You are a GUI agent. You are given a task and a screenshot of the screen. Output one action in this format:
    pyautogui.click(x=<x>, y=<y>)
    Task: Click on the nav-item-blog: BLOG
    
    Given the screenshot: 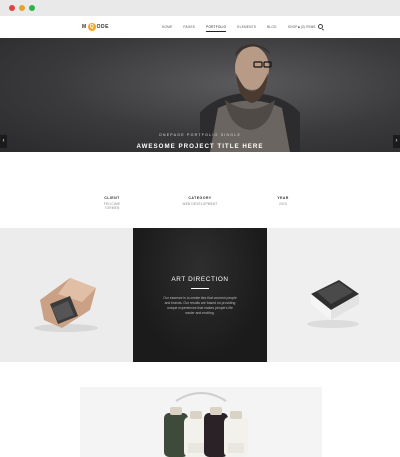 What is the action you would take?
    pyautogui.click(x=272, y=27)
    